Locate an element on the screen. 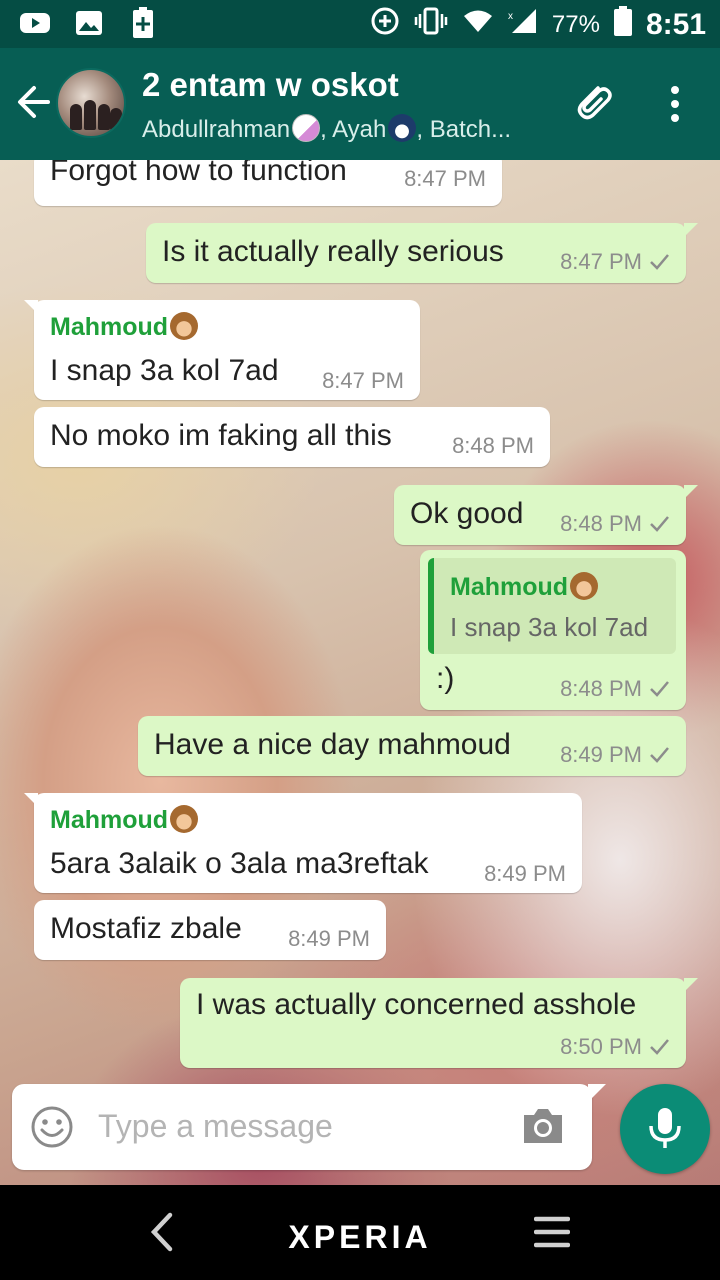  quoted-text: I snap 3a kol 7ad is located at coordinates (549, 627).